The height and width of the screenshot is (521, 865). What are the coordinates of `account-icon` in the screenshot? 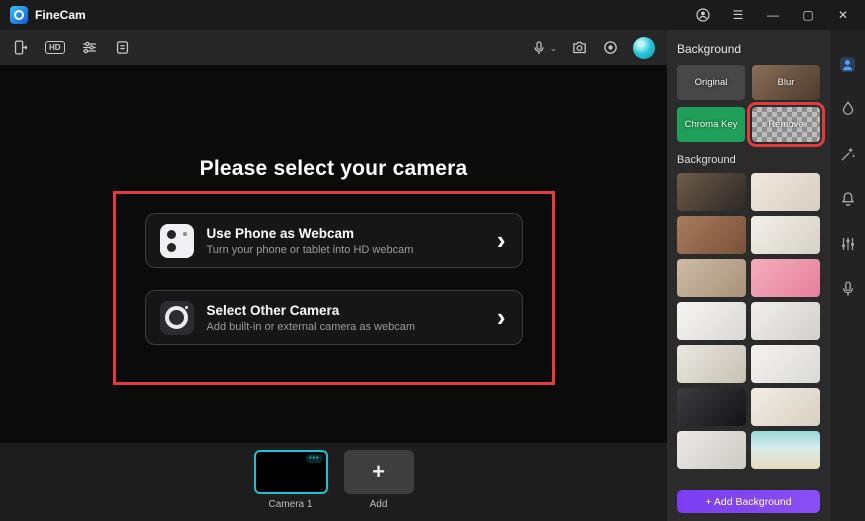 It's located at (703, 15).